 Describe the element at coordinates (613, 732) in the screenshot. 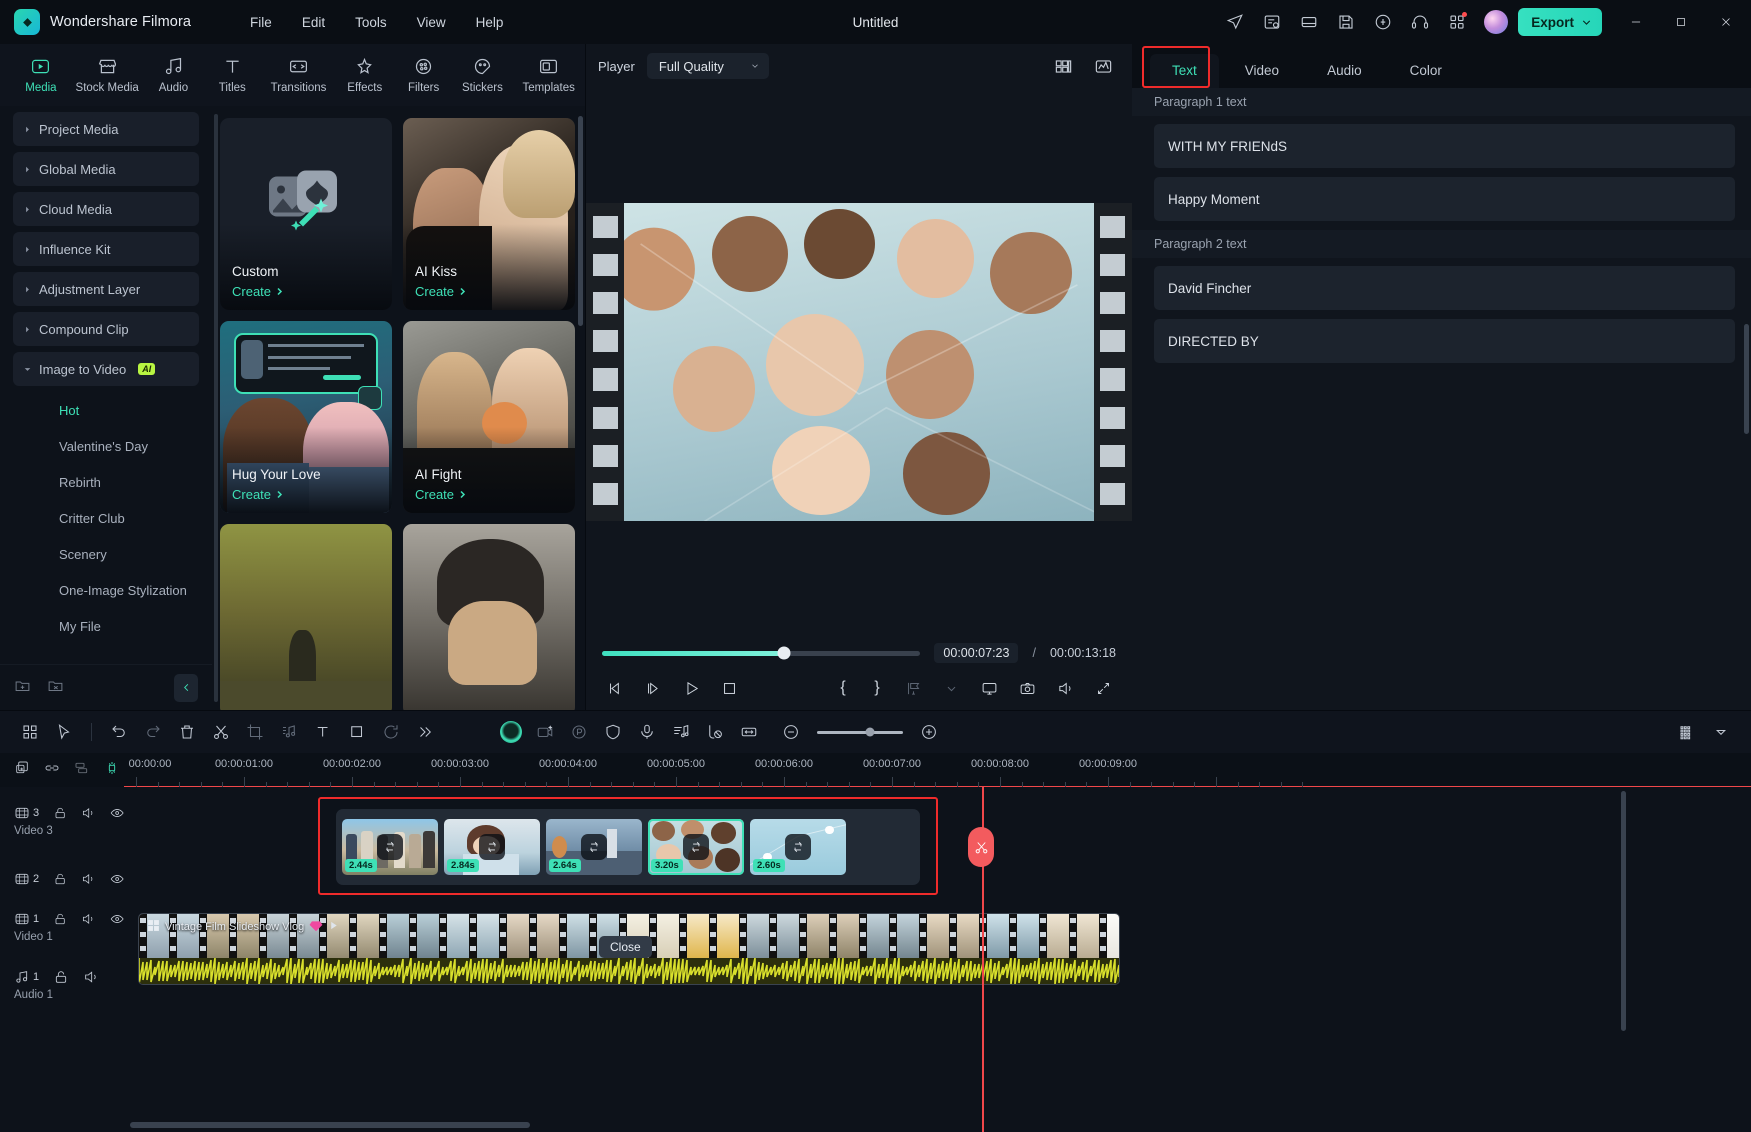

I see `shield-button` at that location.